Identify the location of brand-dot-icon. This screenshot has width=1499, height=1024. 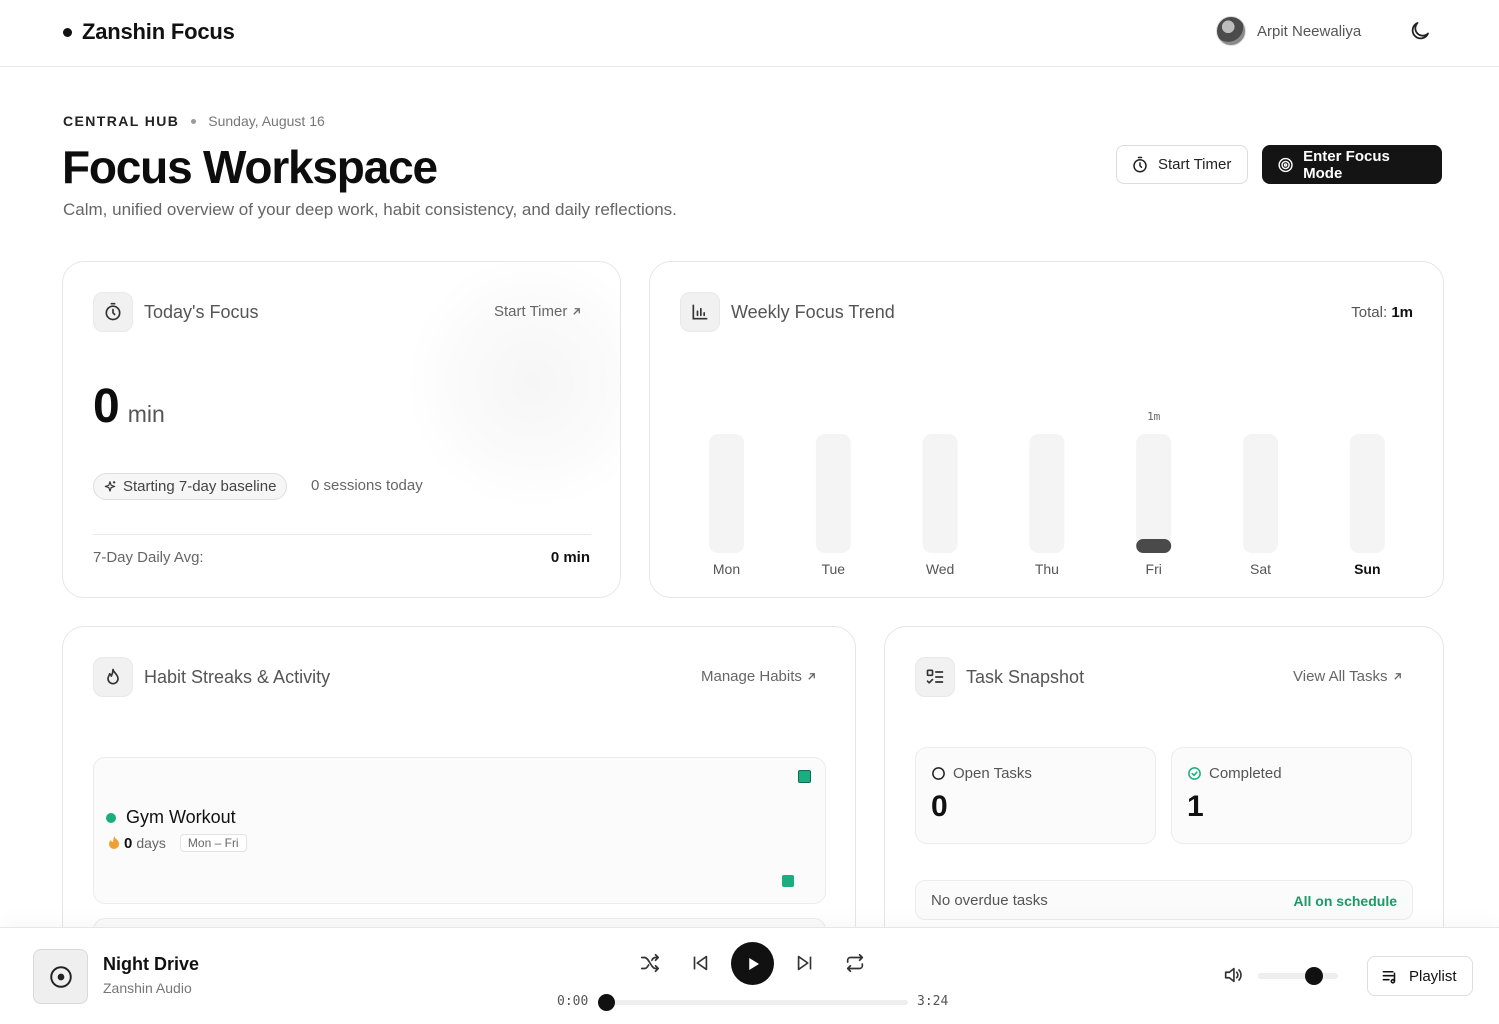
(67, 32).